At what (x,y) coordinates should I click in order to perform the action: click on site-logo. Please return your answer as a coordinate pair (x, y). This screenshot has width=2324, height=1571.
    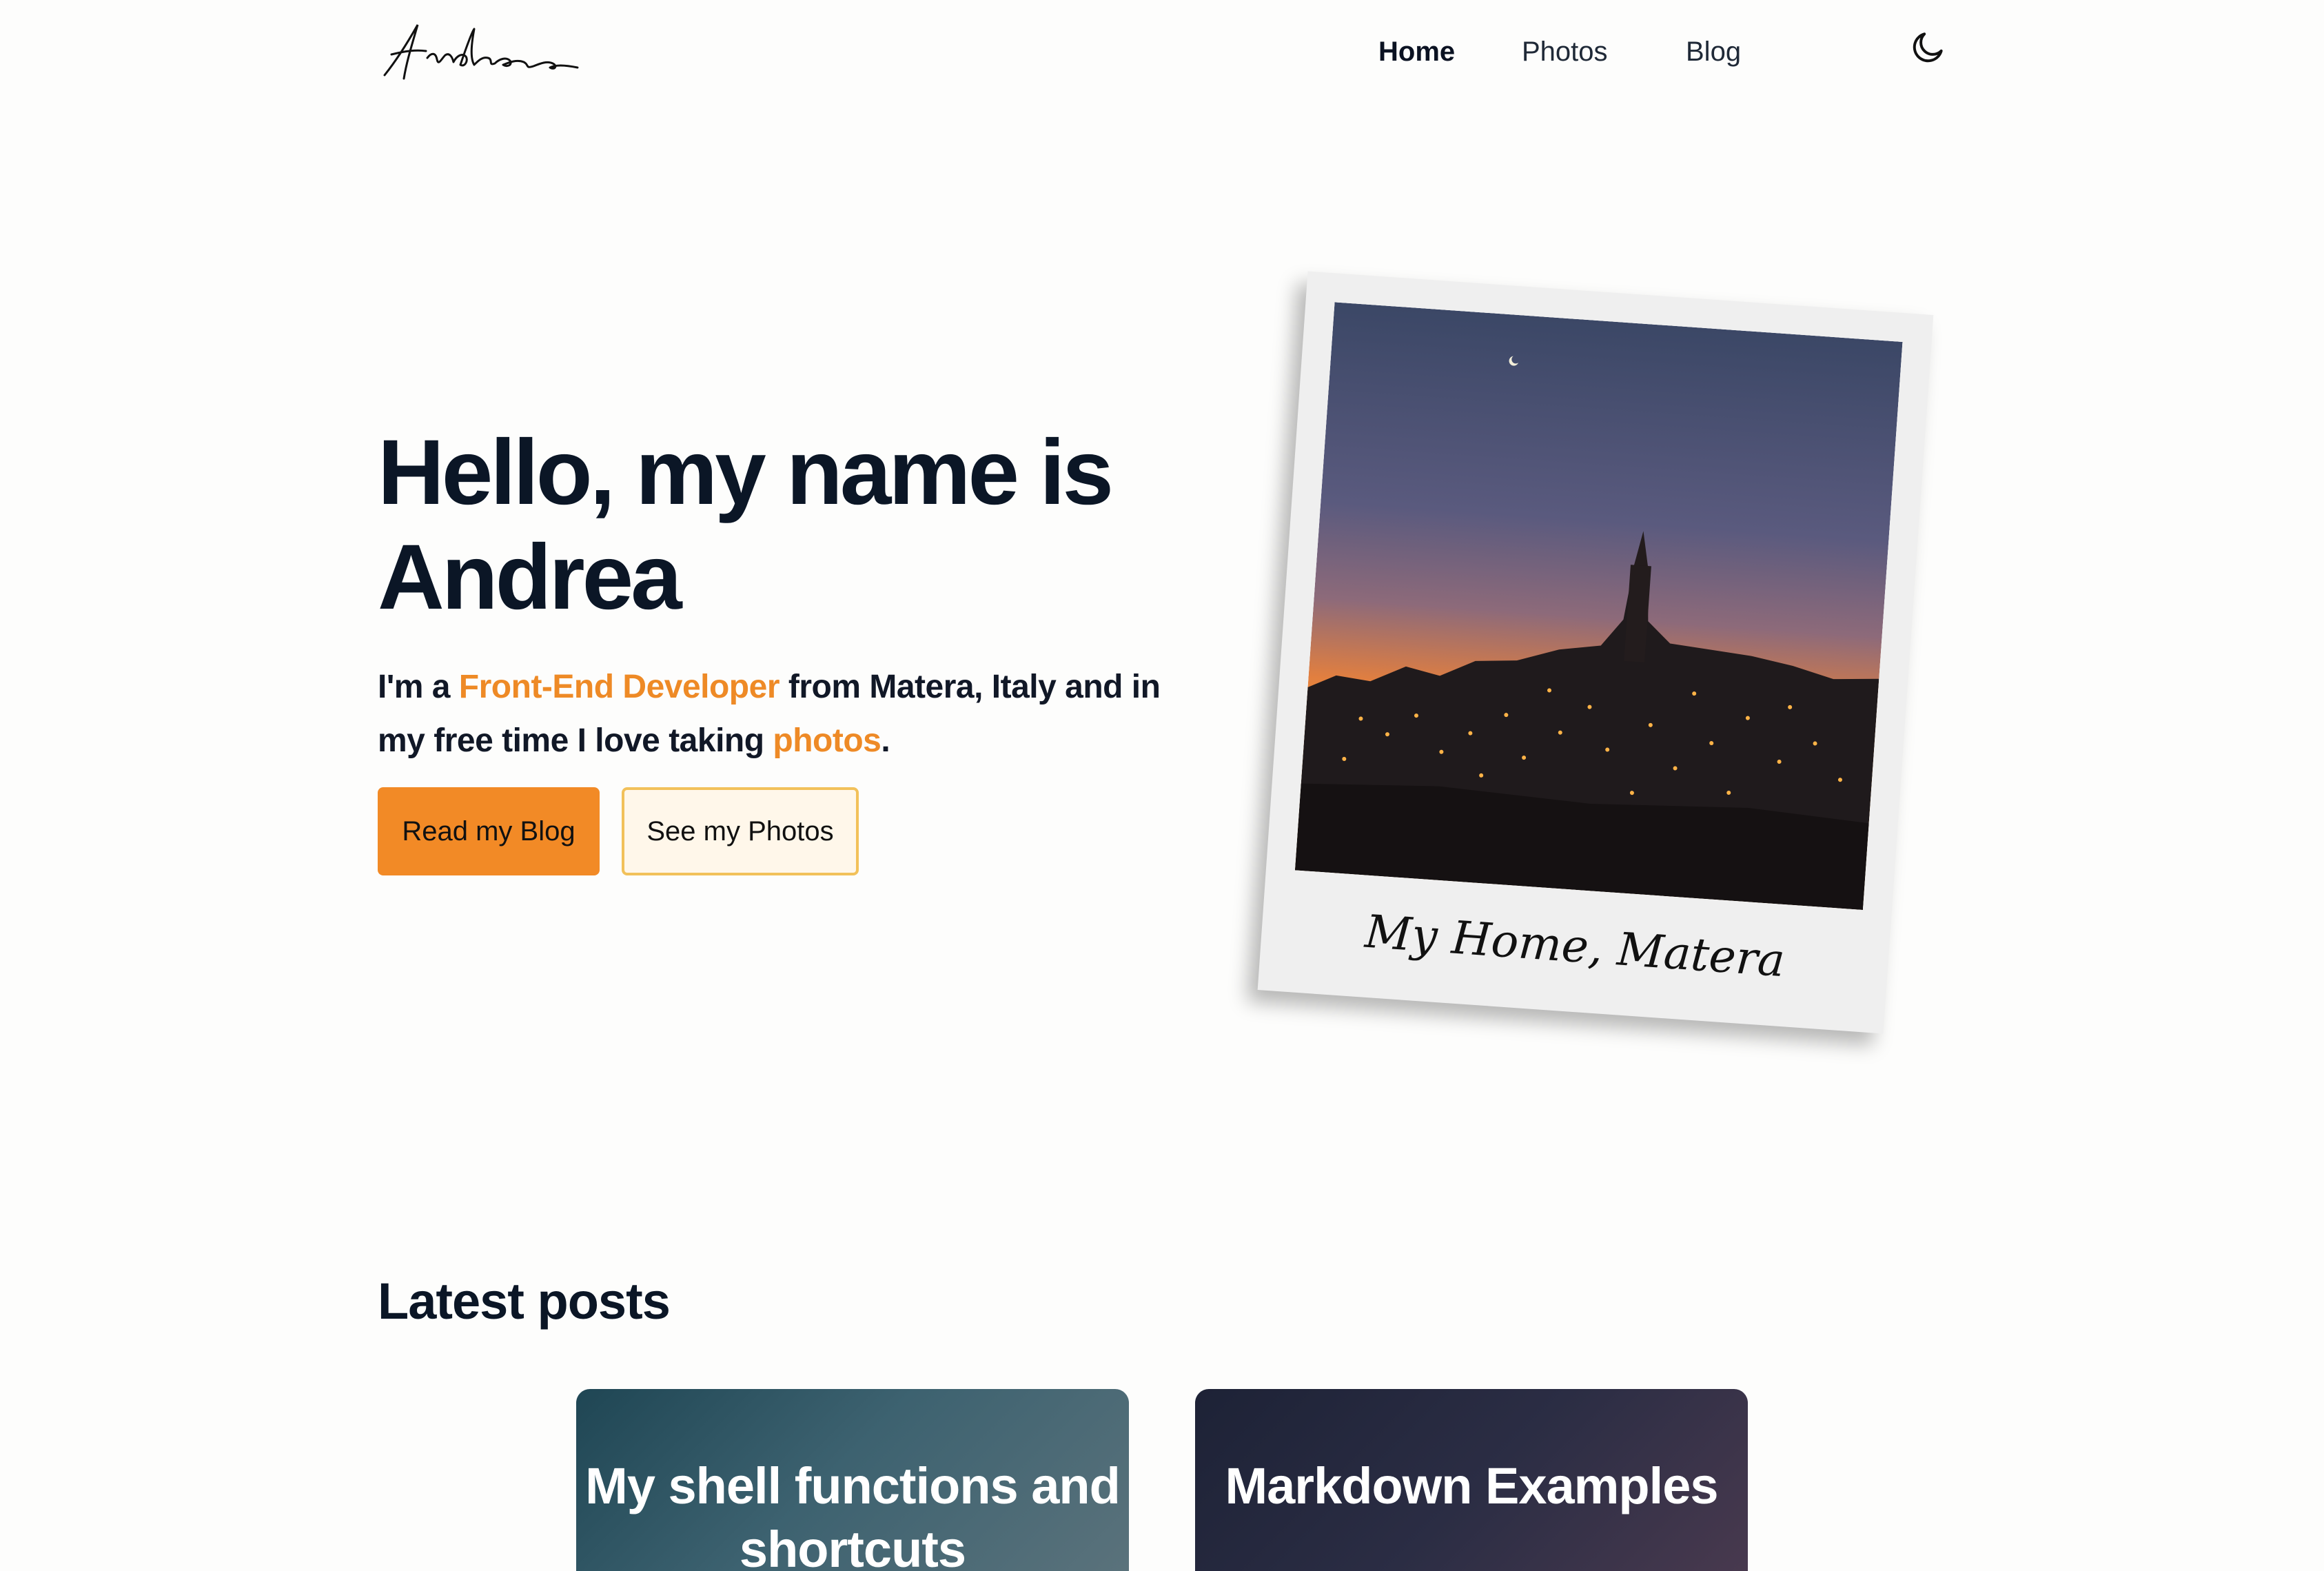
    Looking at the image, I should click on (483, 52).